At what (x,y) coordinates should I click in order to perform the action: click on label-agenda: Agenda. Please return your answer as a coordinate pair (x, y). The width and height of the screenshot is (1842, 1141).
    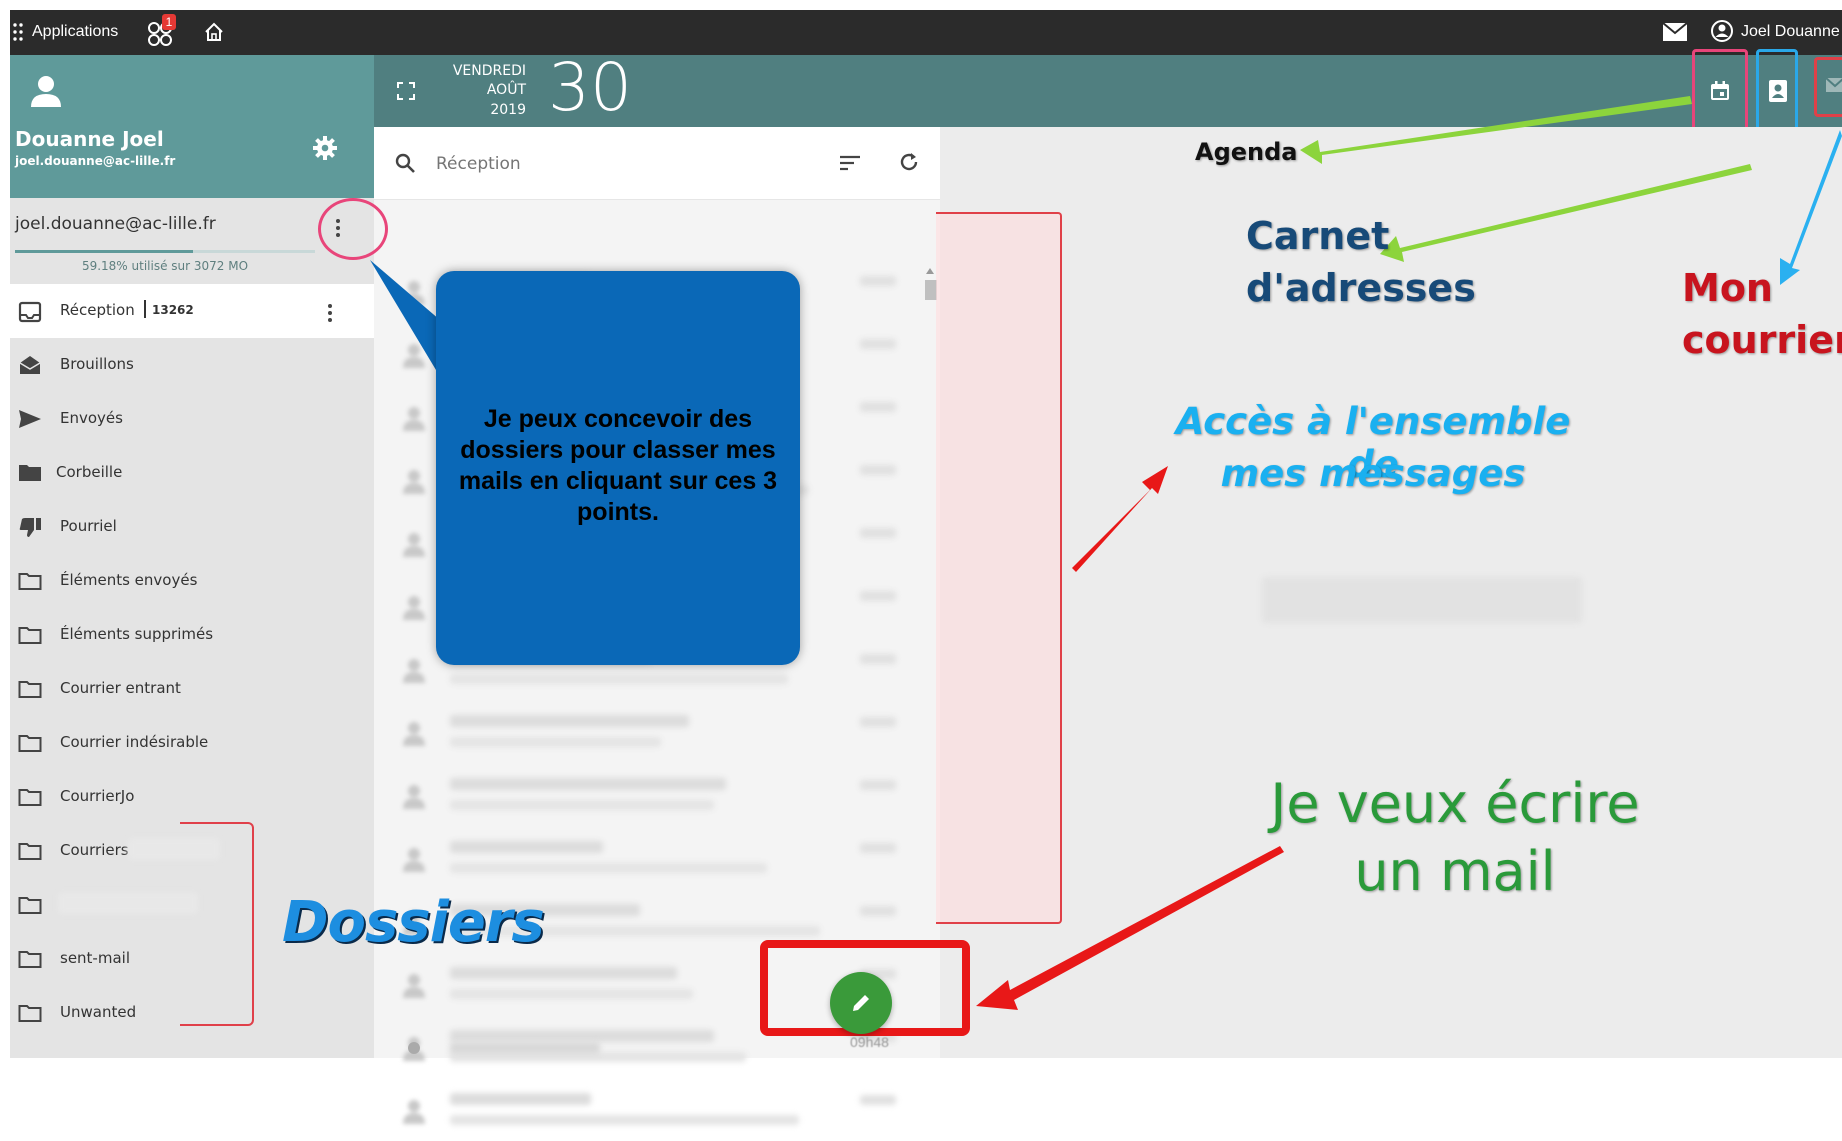
    Looking at the image, I should click on (1246, 152).